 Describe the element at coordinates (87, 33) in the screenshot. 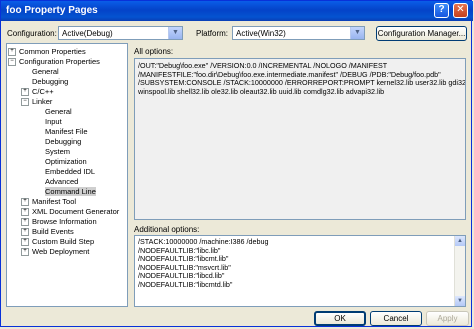

I see `configuration-value: Active(Debug)` at that location.